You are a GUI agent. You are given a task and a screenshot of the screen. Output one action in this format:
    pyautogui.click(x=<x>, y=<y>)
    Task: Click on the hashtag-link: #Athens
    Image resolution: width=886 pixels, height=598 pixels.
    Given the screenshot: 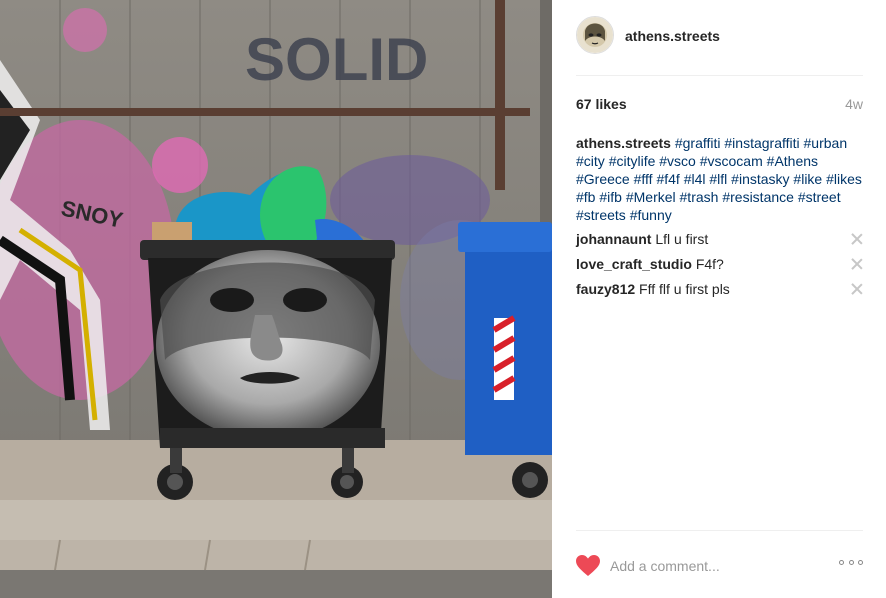 What is the action you would take?
    pyautogui.click(x=792, y=161)
    